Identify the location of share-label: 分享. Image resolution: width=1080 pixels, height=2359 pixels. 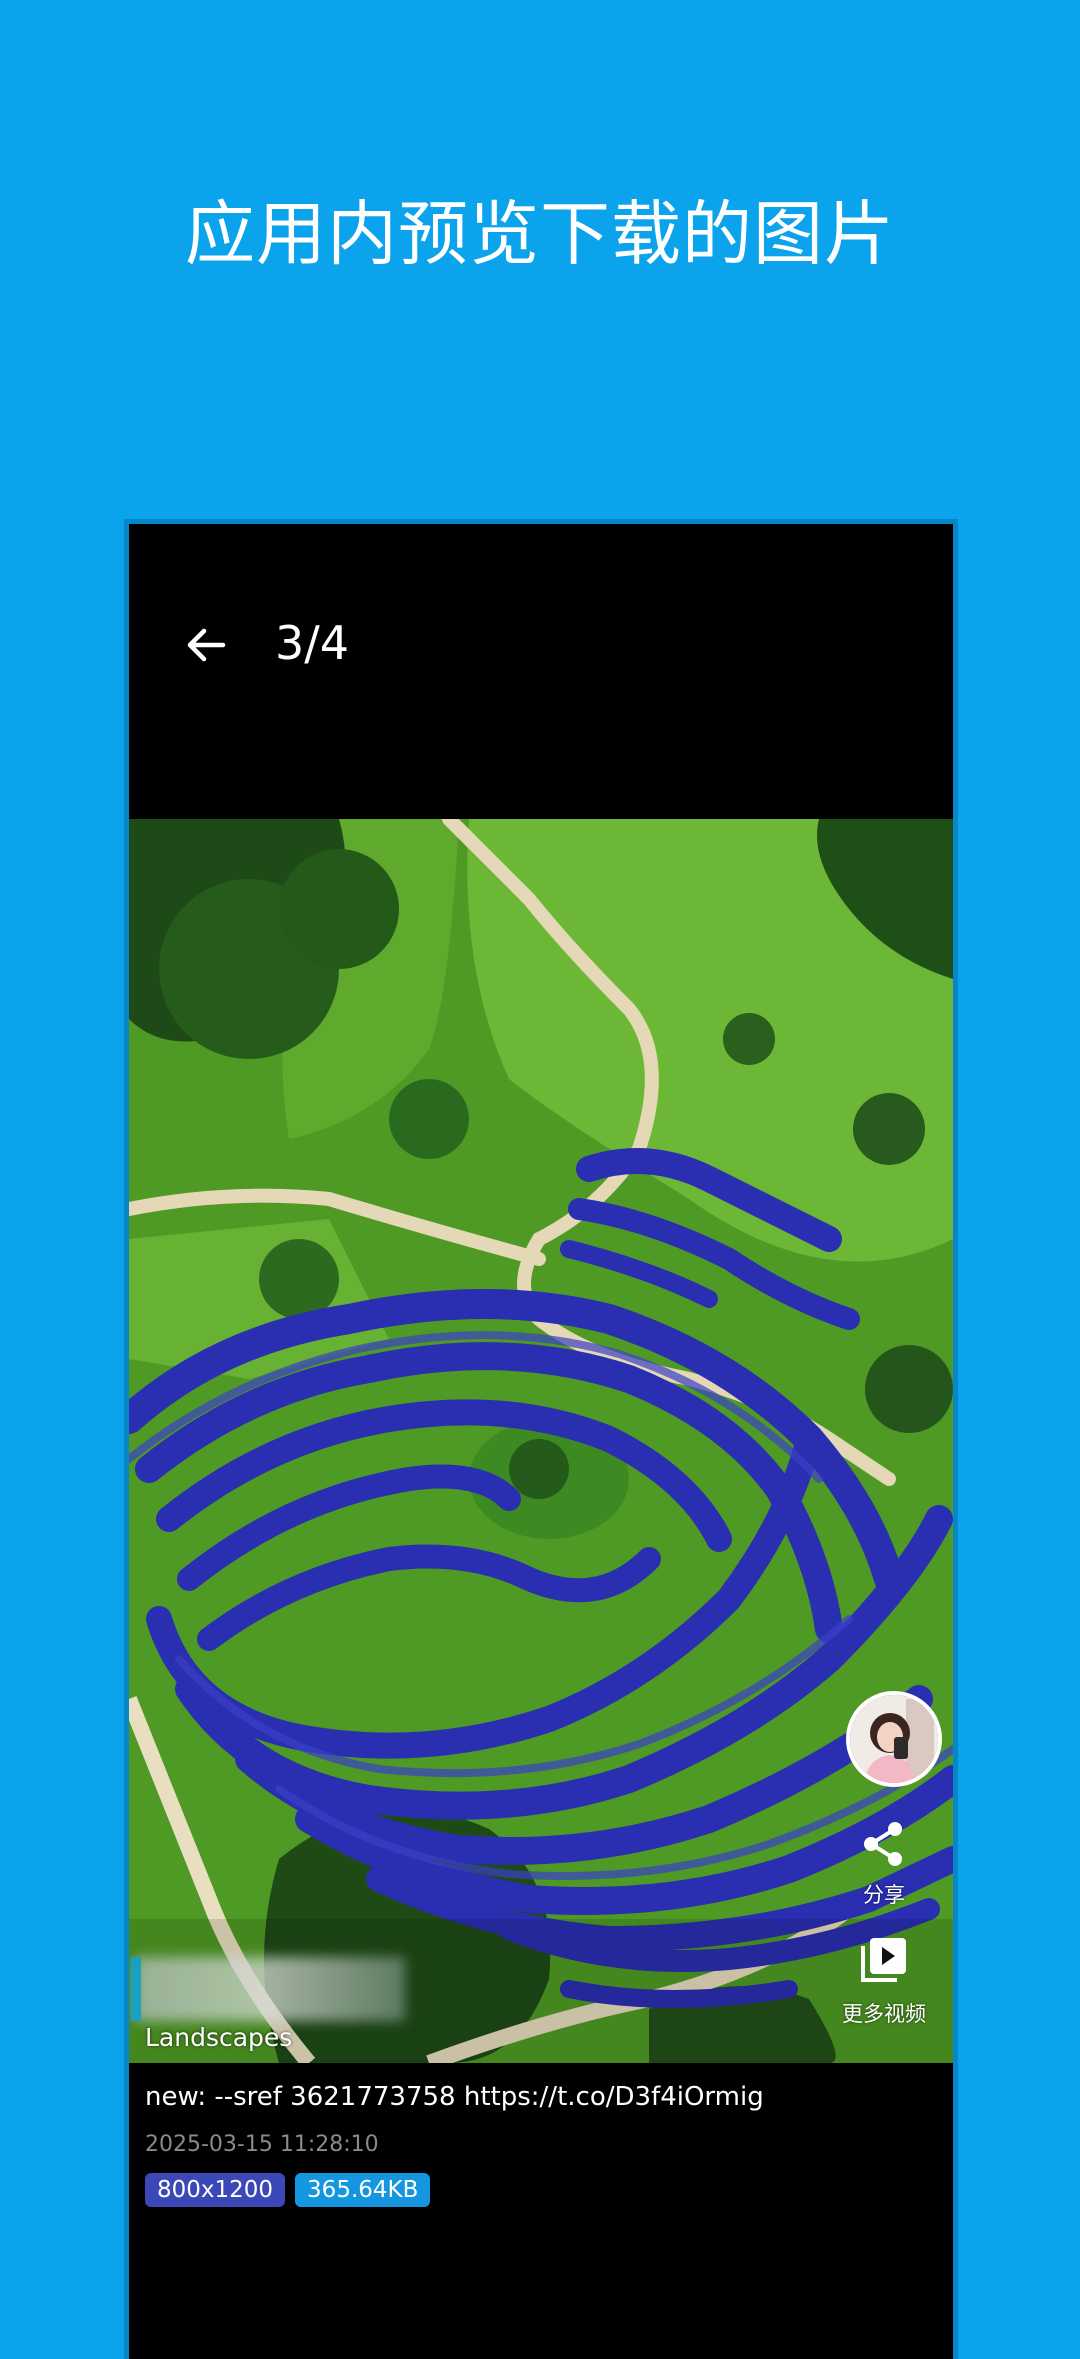
(884, 1895).